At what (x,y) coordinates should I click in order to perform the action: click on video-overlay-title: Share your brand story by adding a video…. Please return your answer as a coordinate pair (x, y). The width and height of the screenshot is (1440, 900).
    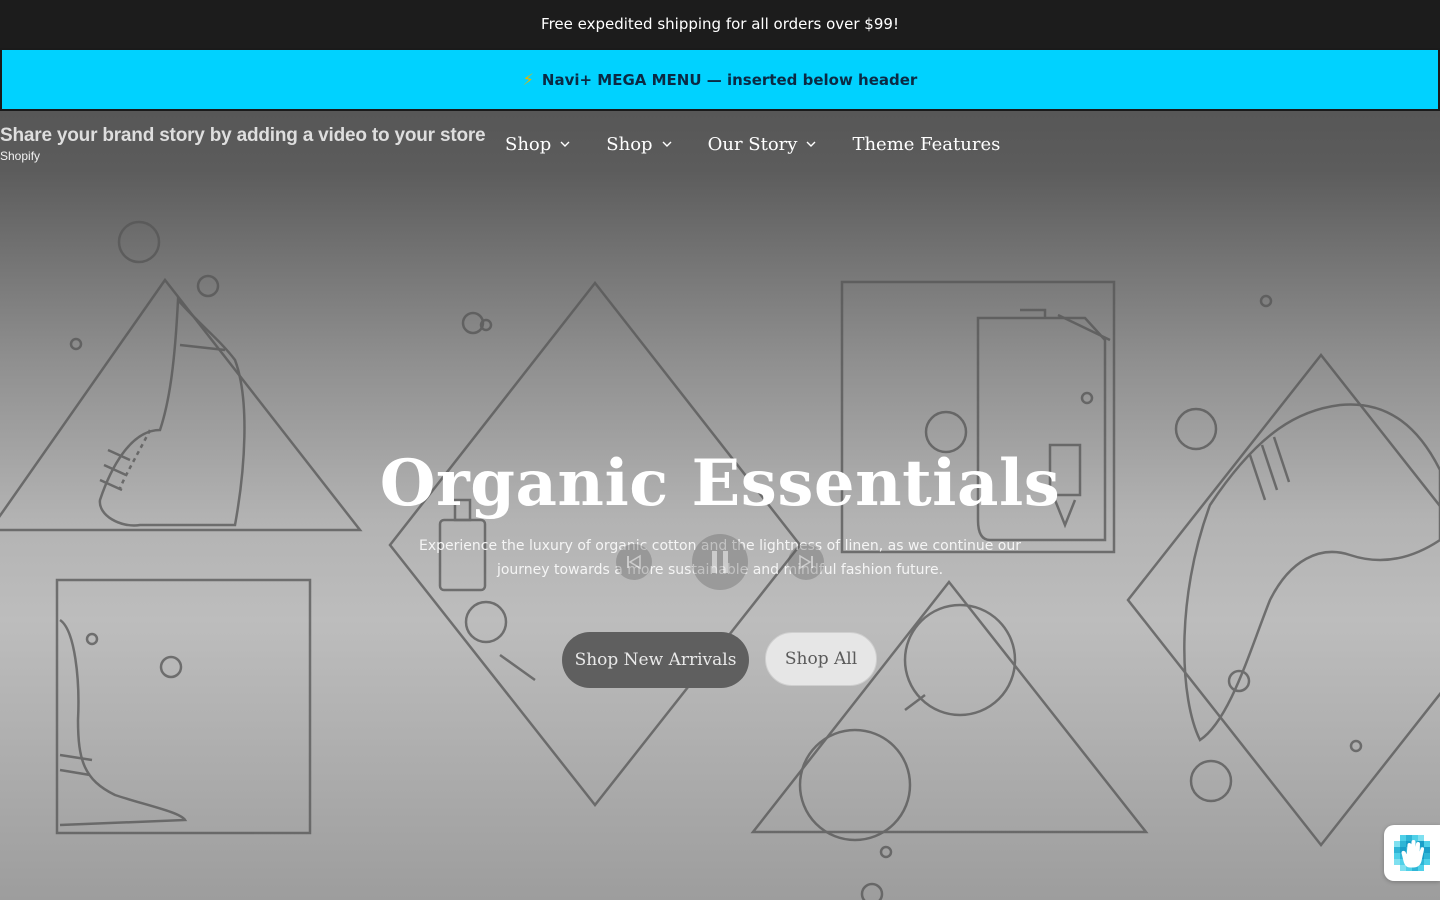
    Looking at the image, I should click on (243, 144).